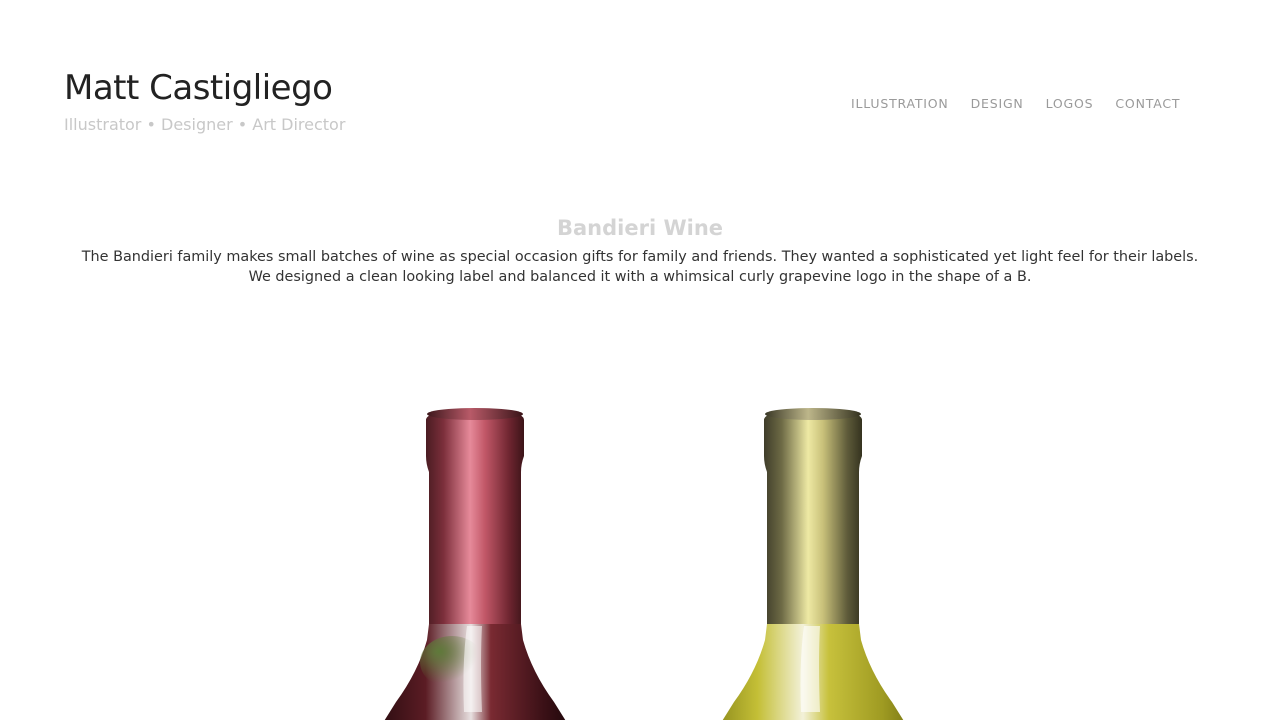 This screenshot has width=1280, height=720. Describe the element at coordinates (198, 88) in the screenshot. I see `site-title-link: Matt Castigliego` at that location.